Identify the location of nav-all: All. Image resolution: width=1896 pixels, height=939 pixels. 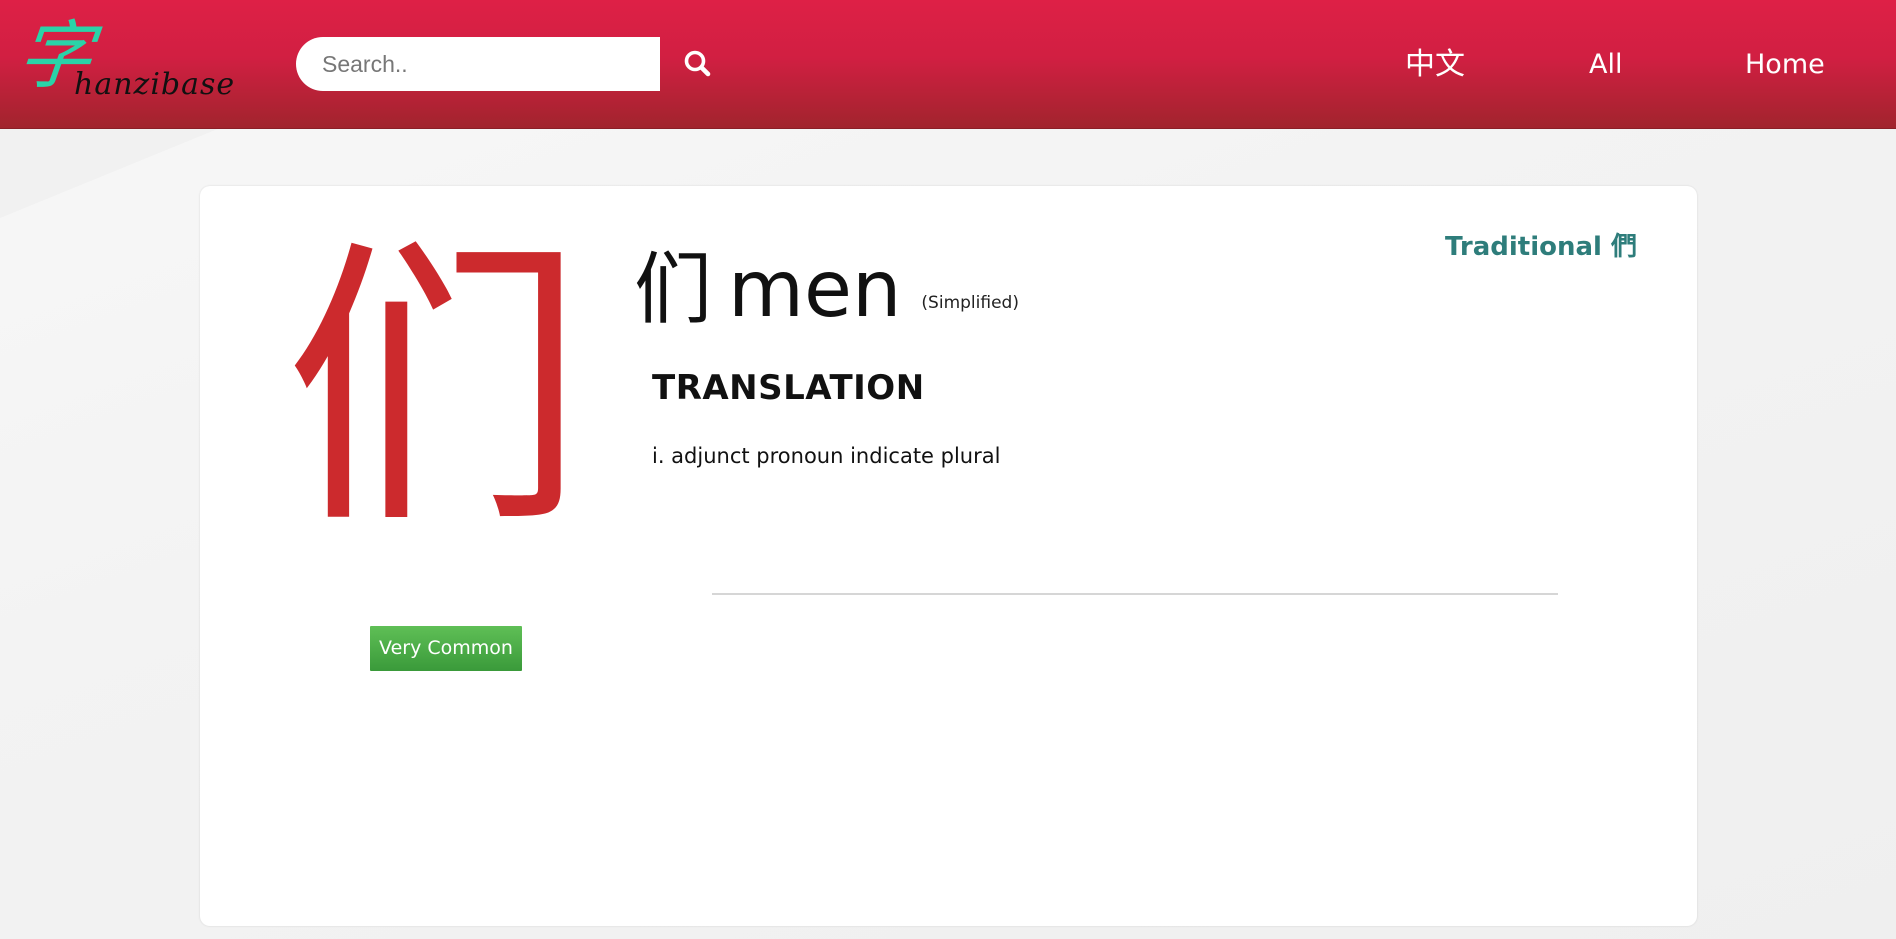
(1605, 65).